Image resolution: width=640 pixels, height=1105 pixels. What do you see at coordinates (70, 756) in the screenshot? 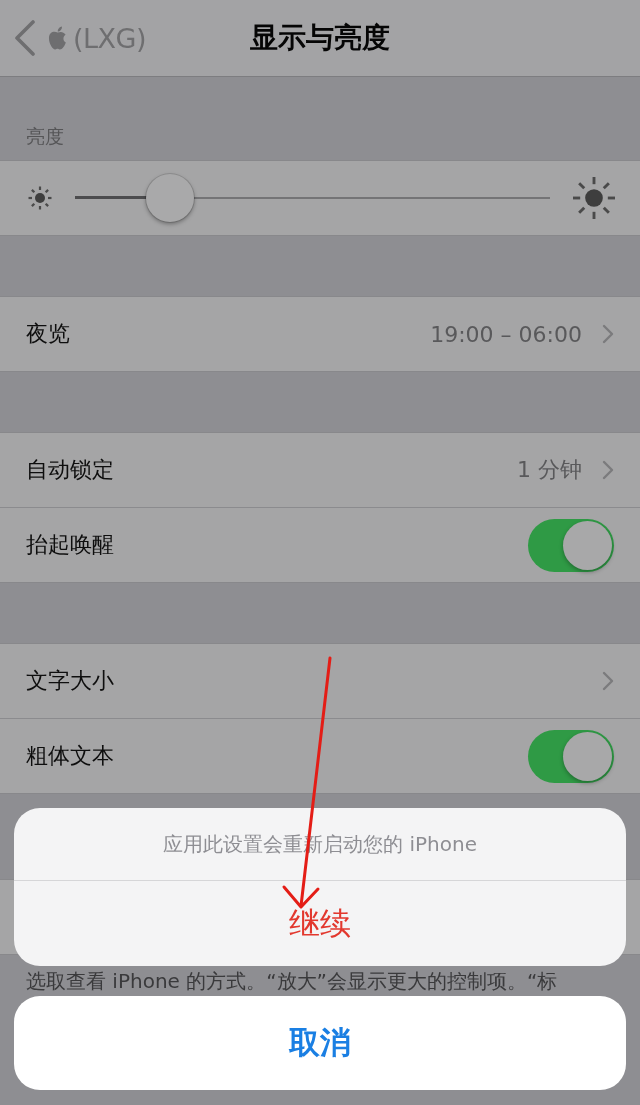
I see `row-label: 粗体文本` at bounding box center [70, 756].